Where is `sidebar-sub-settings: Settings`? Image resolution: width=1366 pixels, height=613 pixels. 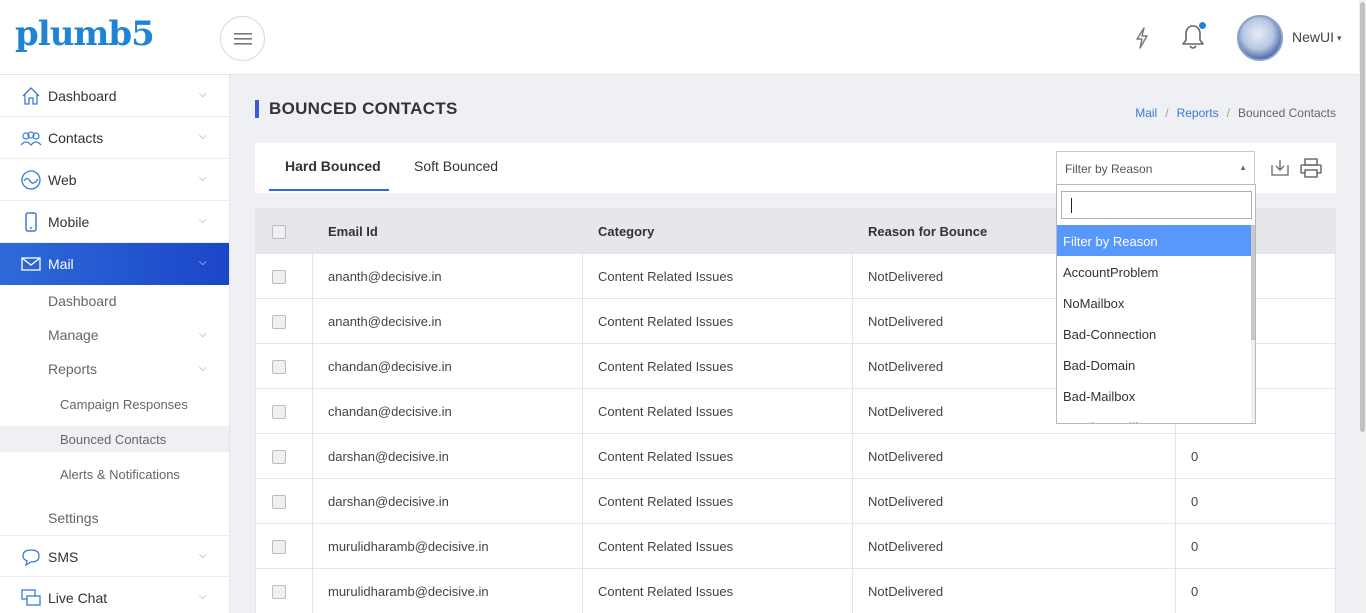 sidebar-sub-settings: Settings is located at coordinates (114, 518).